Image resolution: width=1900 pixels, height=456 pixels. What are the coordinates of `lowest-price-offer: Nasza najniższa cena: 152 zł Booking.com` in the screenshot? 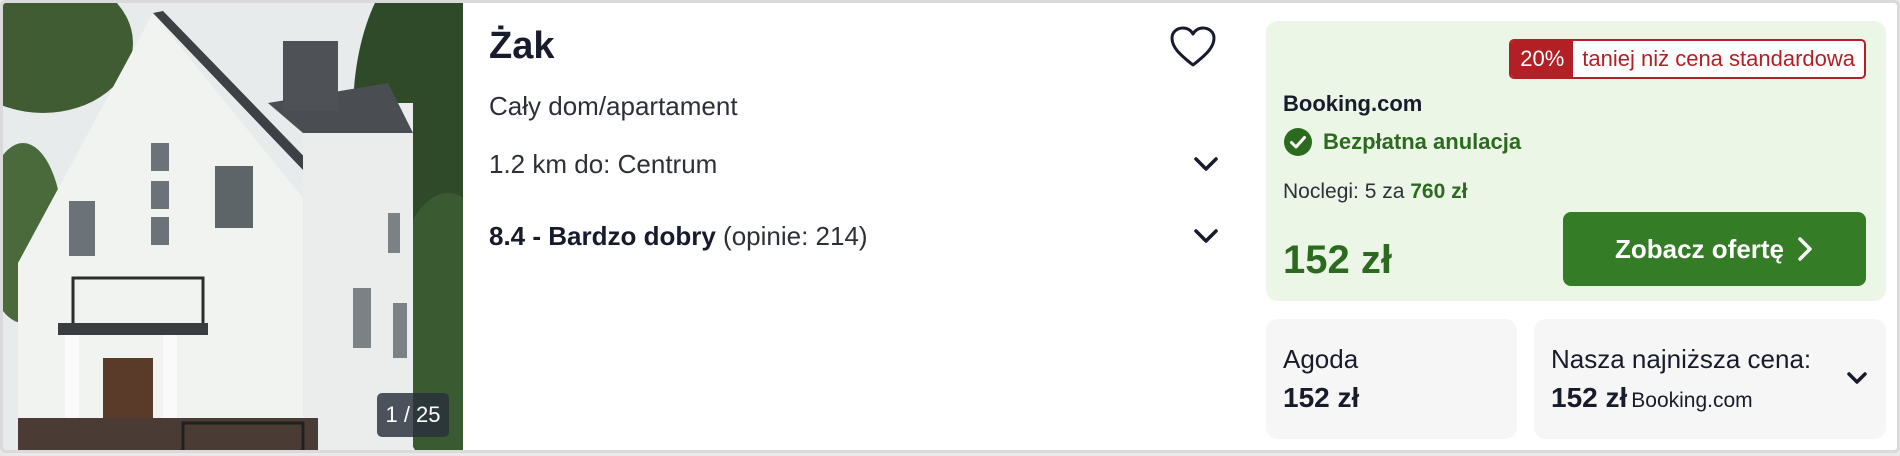 It's located at (1710, 379).